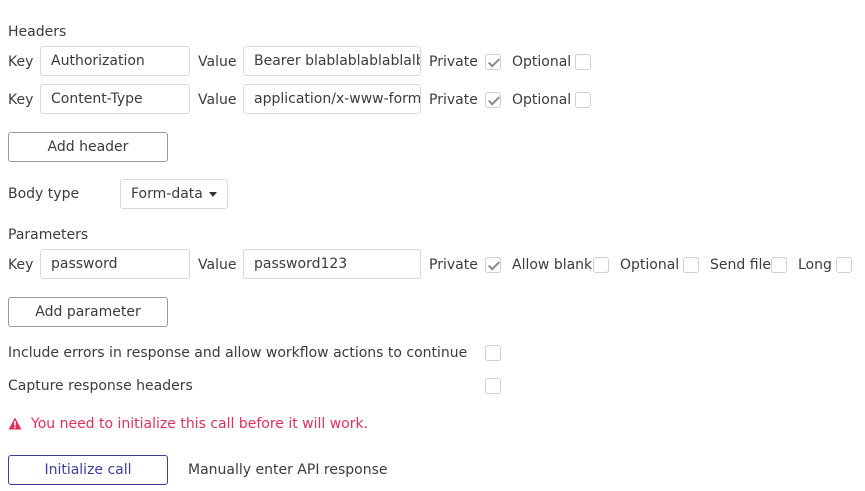 The width and height of the screenshot is (865, 491). I want to click on param-send-file-label: Send file, so click(741, 265).